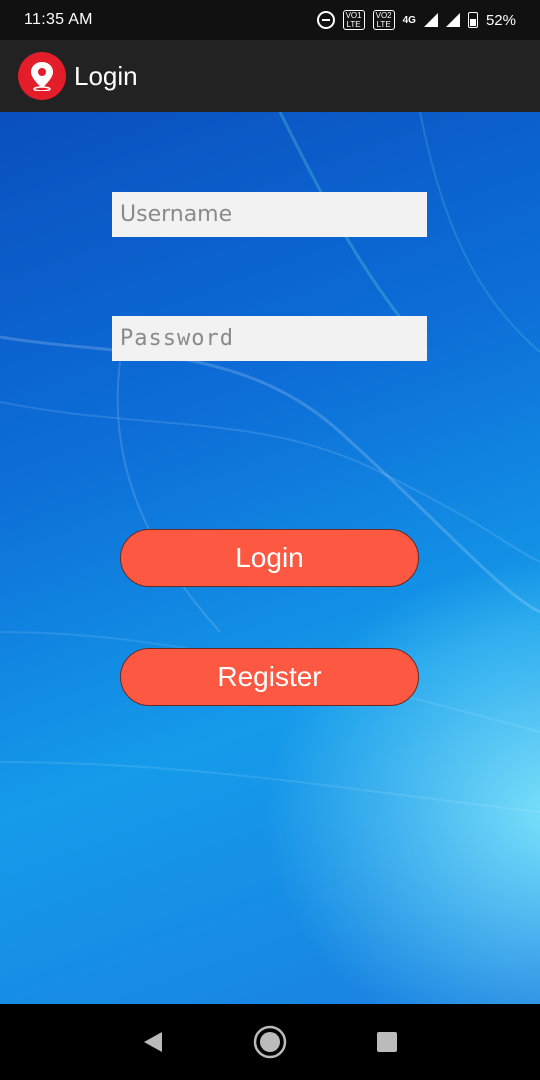  What do you see at coordinates (500, 20) in the screenshot?
I see `battery-percent: 52%` at bounding box center [500, 20].